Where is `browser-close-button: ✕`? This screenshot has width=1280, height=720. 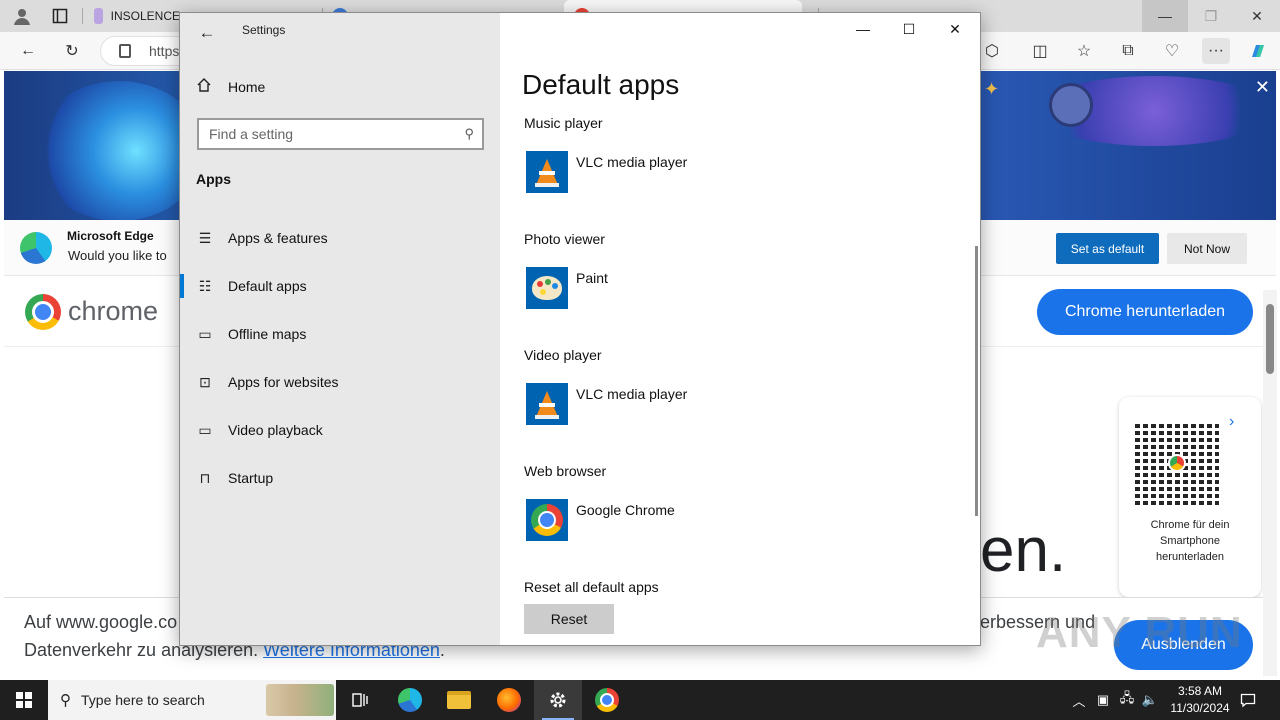
browser-close-button: ✕ is located at coordinates (1257, 16).